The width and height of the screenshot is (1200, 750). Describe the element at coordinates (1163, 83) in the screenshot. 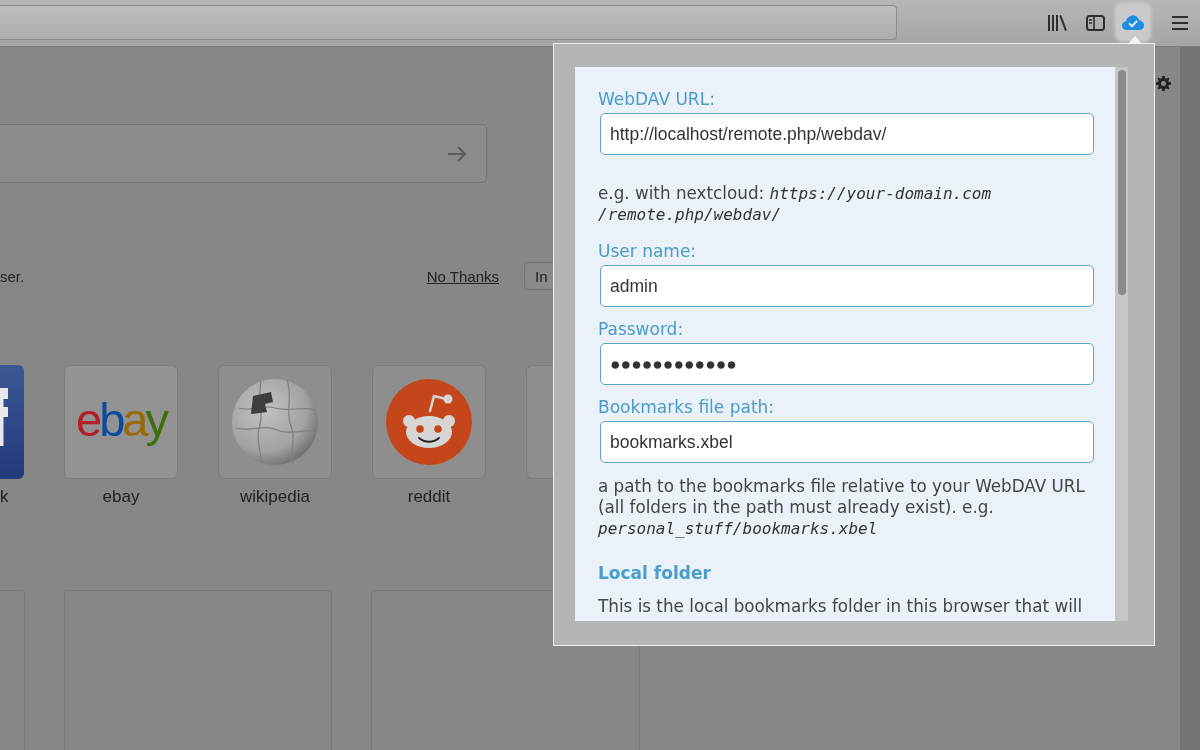

I see `gear-icon` at that location.